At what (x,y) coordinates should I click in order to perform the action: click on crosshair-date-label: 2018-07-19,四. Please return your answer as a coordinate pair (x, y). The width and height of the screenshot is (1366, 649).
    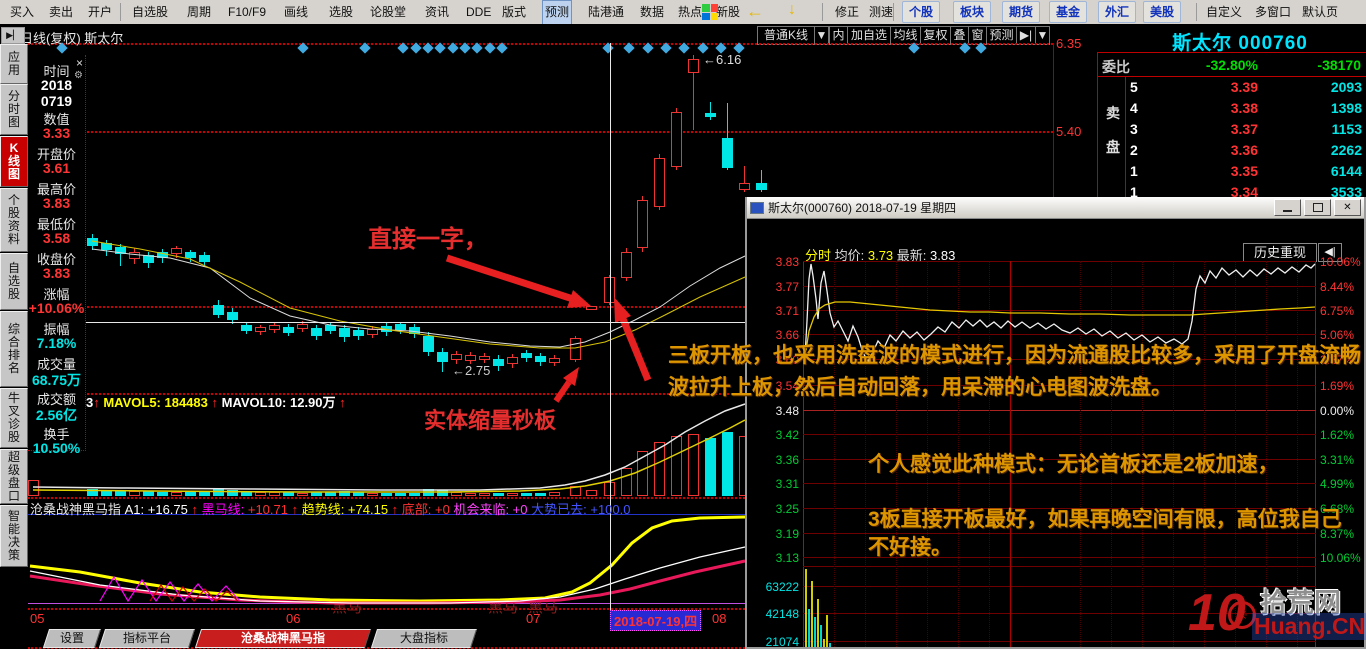
    Looking at the image, I should click on (656, 620).